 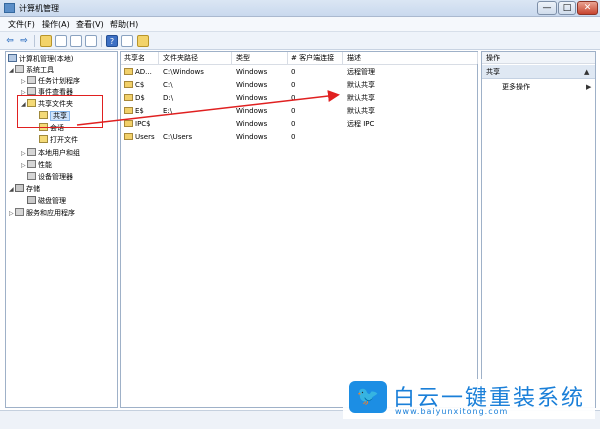 What do you see at coordinates (469, 399) in the screenshot?
I see `watermark-banner: 🐦 白云一键重装系统 www.baiyunxitong.com` at bounding box center [469, 399].